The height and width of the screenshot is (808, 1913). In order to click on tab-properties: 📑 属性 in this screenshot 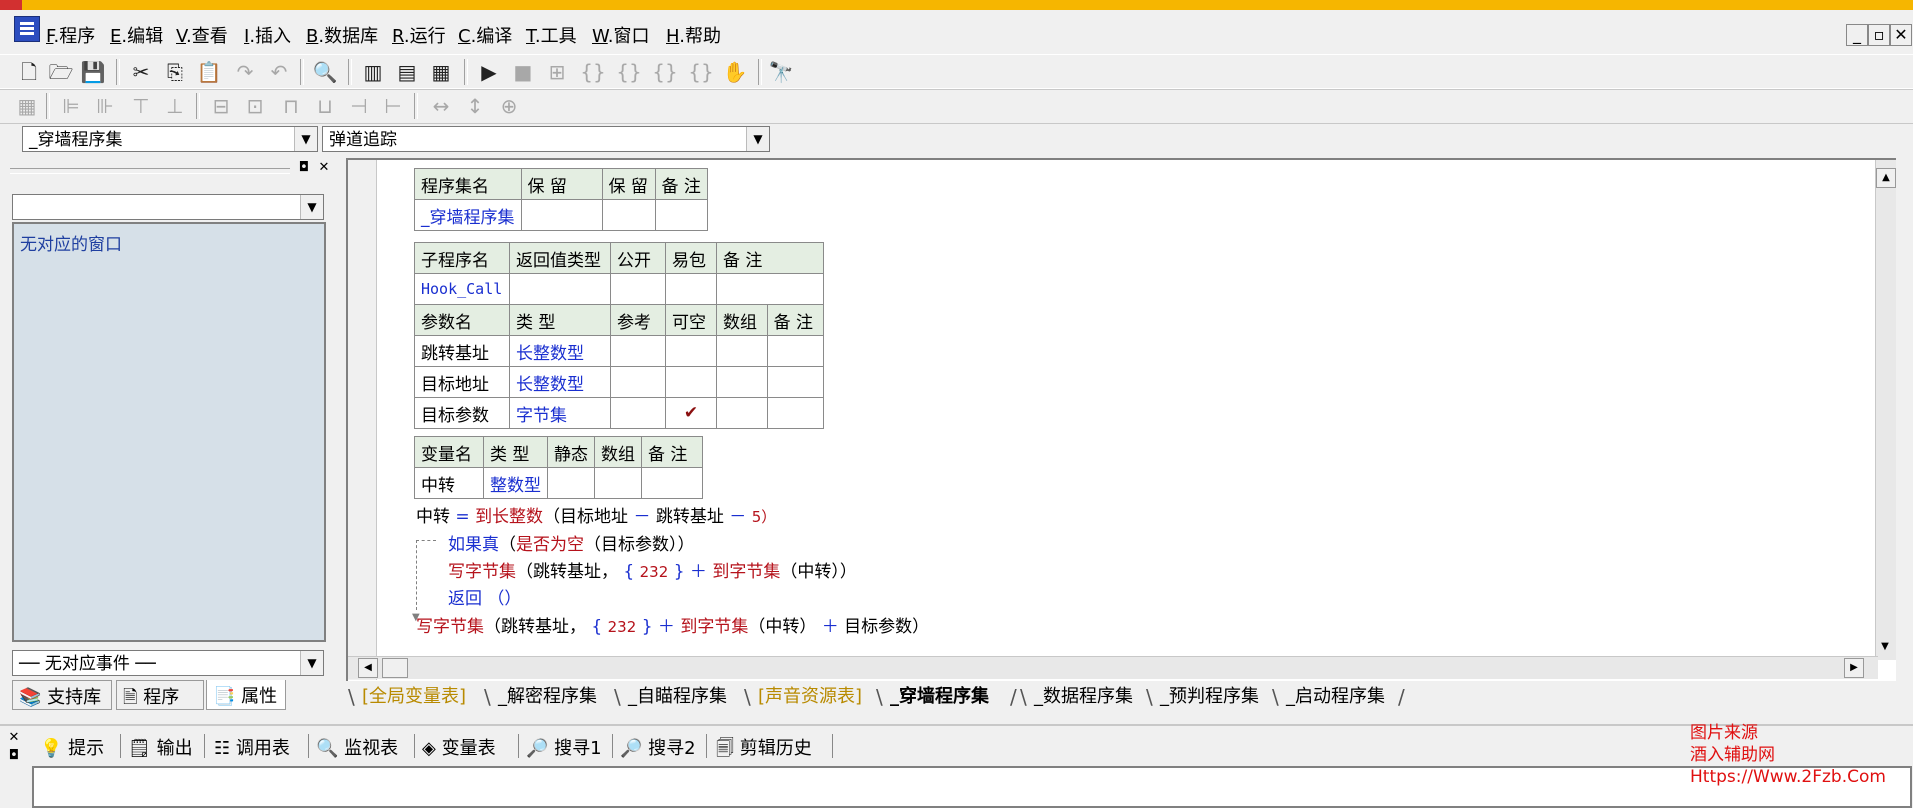, I will do `click(246, 695)`.